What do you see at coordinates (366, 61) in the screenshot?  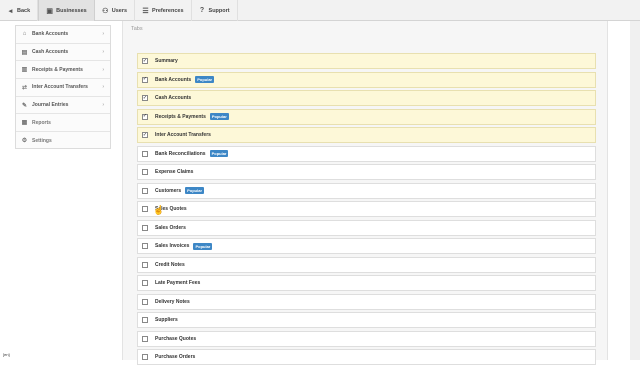 I see `tab-row: ✓ Summary` at bounding box center [366, 61].